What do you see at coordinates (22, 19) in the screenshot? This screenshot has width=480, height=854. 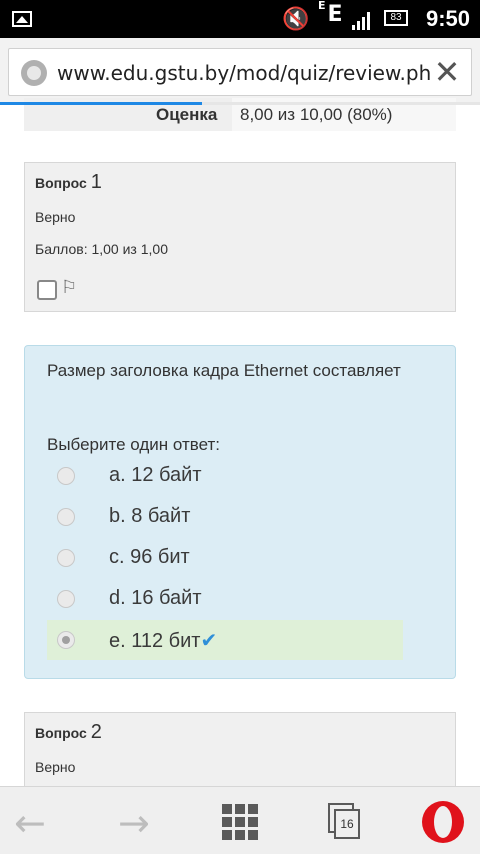 I see `gallery-notification-icon` at bounding box center [22, 19].